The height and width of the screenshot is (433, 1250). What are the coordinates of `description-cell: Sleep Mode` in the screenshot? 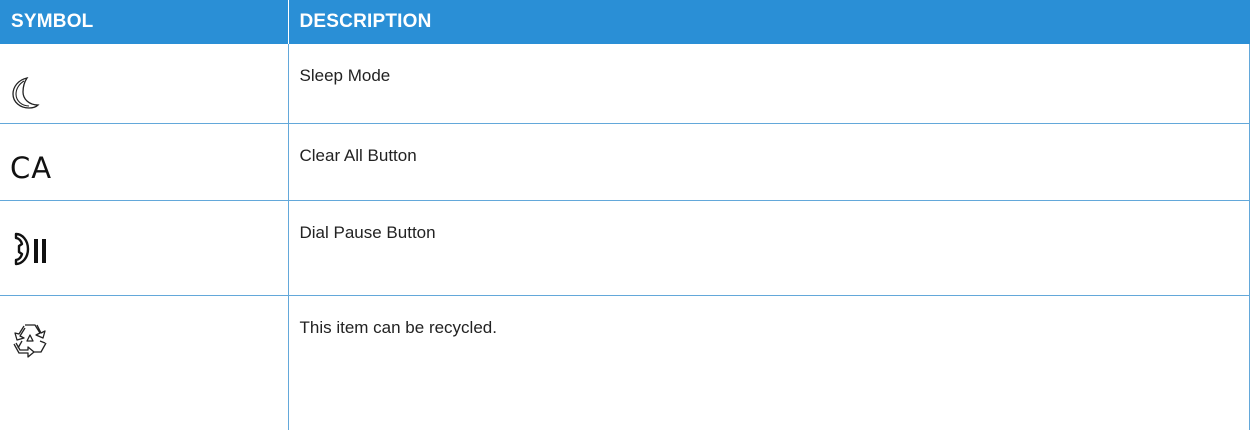 It's located at (769, 84).